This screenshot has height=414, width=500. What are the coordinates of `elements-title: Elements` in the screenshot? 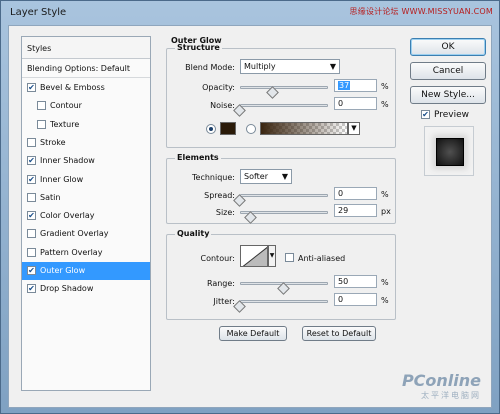 It's located at (198, 157).